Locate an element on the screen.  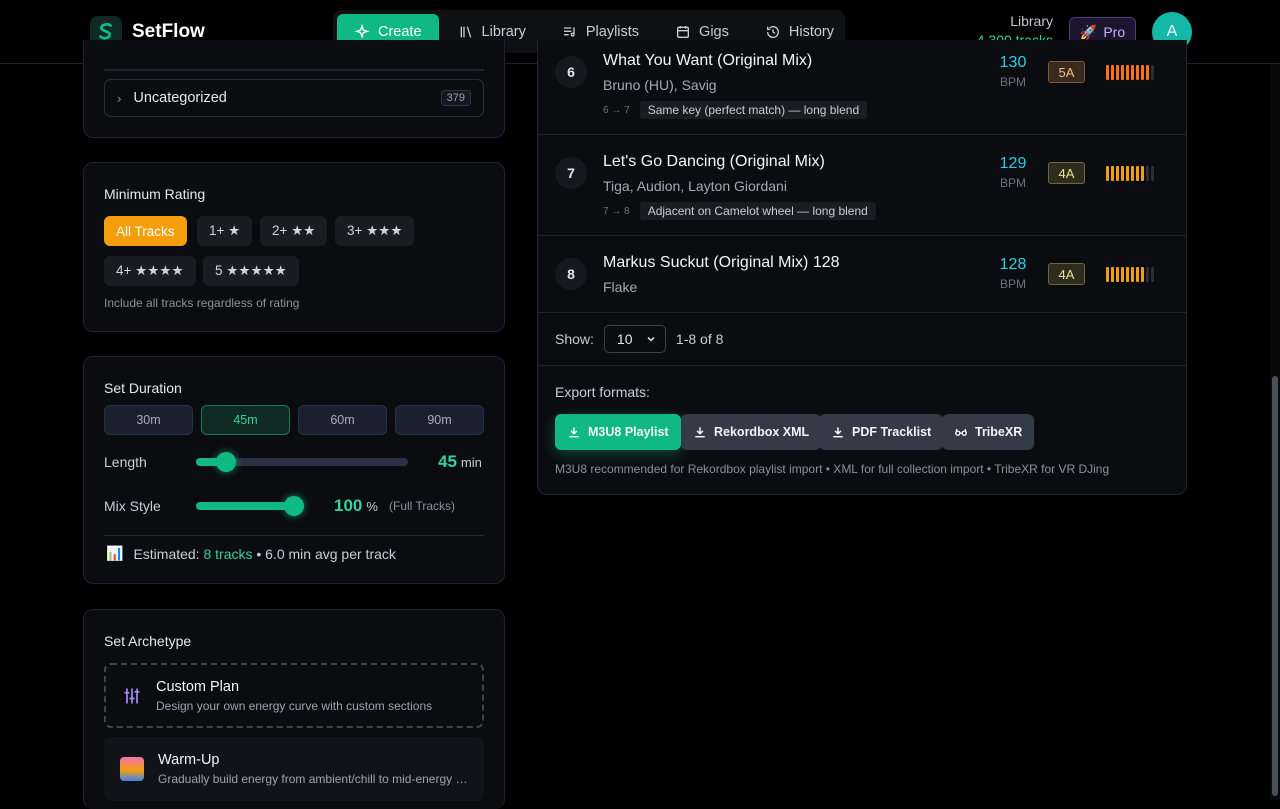
chevron-down-icon is located at coordinates (651, 339).